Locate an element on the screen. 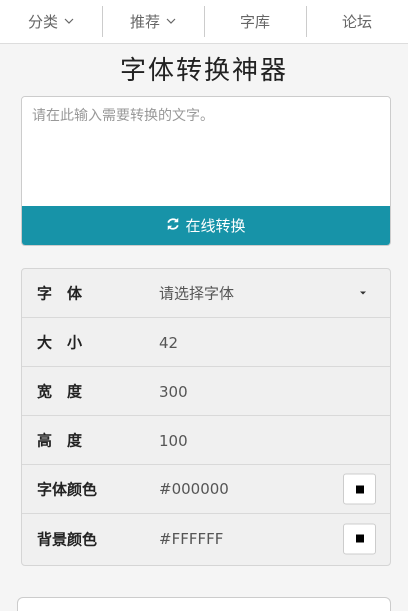 The height and width of the screenshot is (611, 408). top-nav: 分类 推荐 字库 论坛 is located at coordinates (204, 22).